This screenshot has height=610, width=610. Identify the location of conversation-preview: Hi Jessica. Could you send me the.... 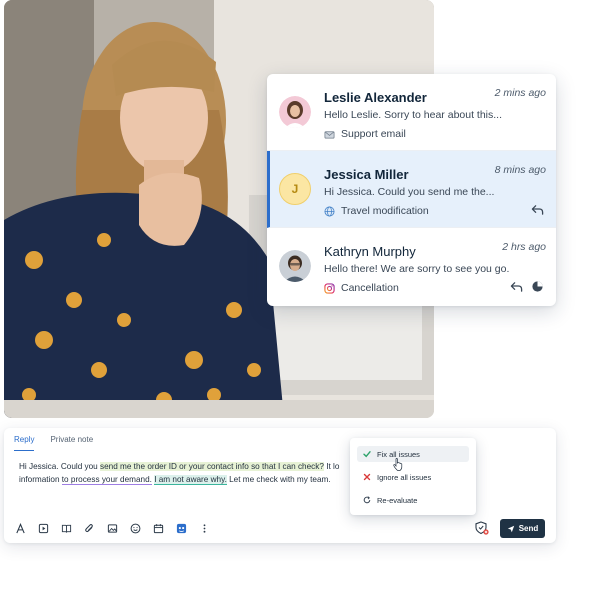
(409, 192).